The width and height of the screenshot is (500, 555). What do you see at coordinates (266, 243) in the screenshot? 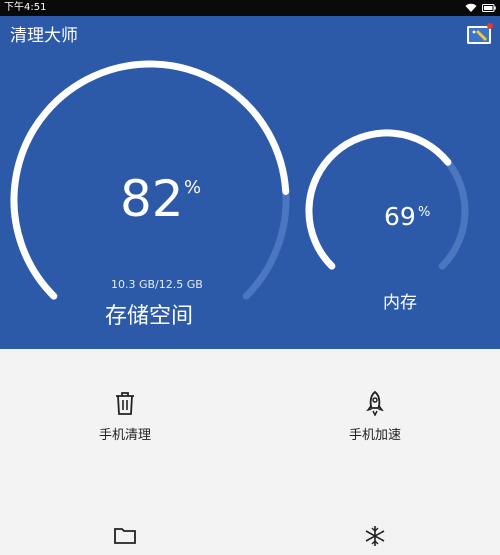
I see `storage-gauge-track` at bounding box center [266, 243].